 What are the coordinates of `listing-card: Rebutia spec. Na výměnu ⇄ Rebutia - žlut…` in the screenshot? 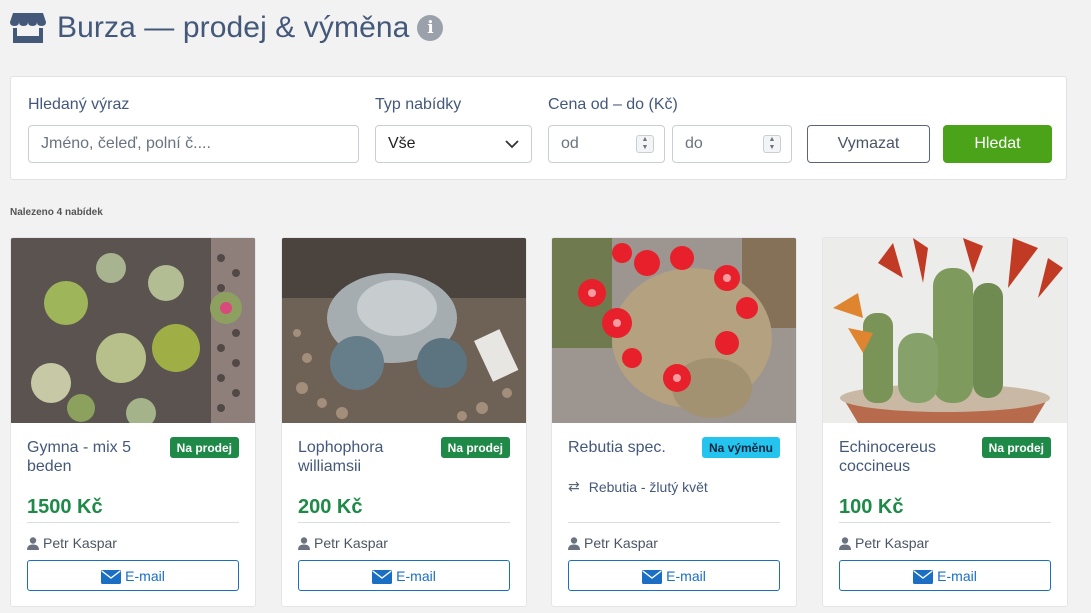 It's located at (674, 422).